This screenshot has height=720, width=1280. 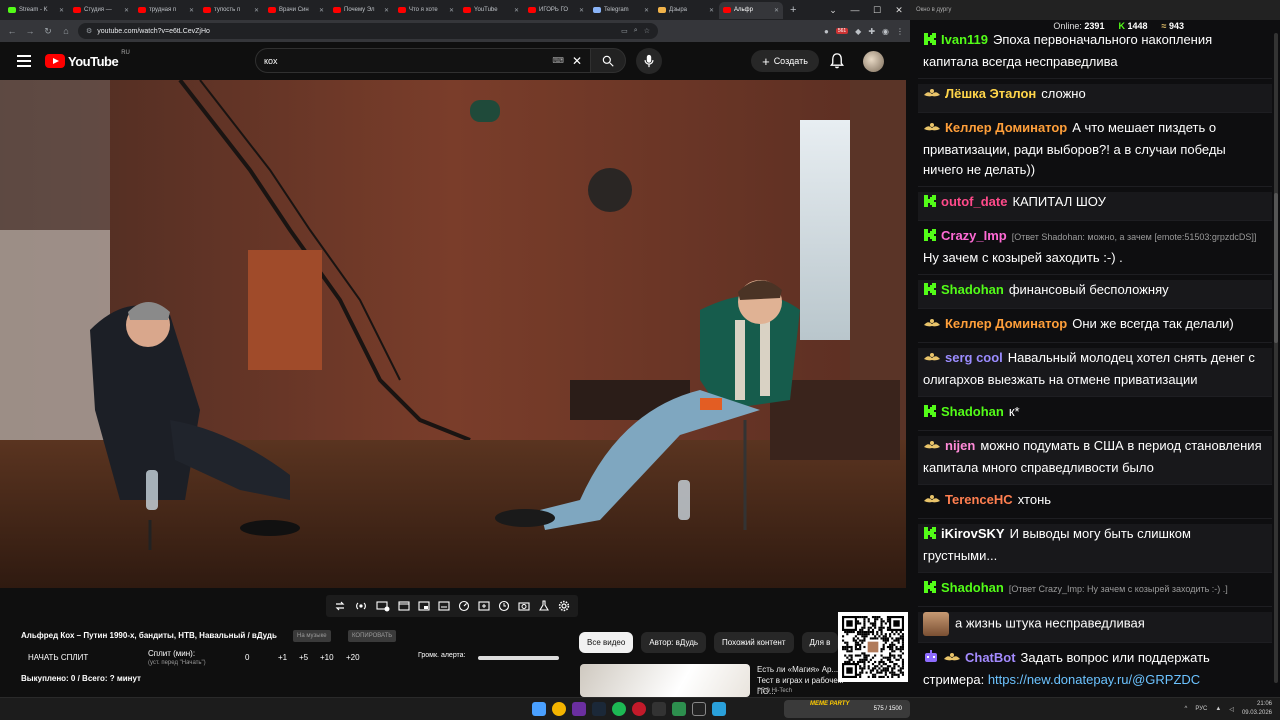 What do you see at coordinates (58, 657) in the screenshot?
I see `start-split-button: НАЧАТЬ СПЛИТ` at bounding box center [58, 657].